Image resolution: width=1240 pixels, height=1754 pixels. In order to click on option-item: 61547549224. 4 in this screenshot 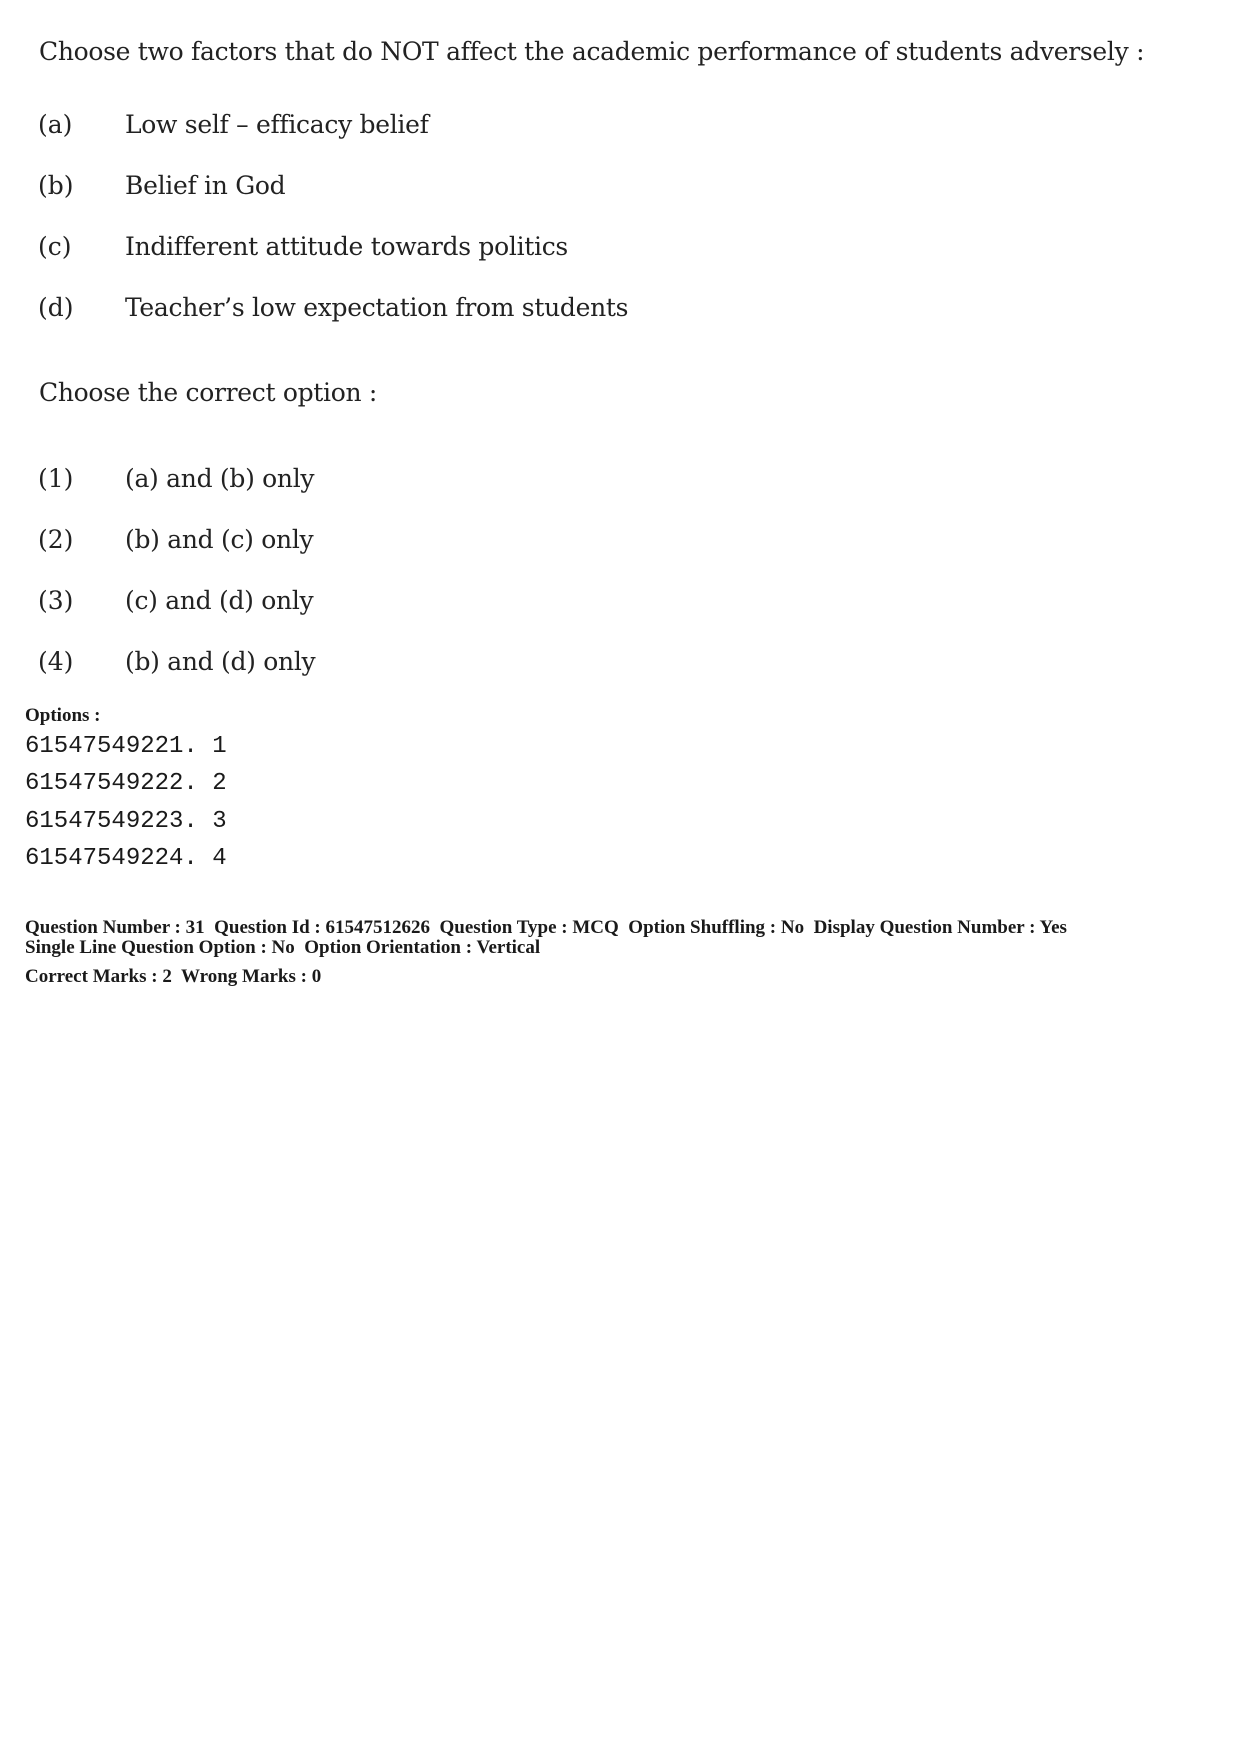, I will do `click(126, 858)`.